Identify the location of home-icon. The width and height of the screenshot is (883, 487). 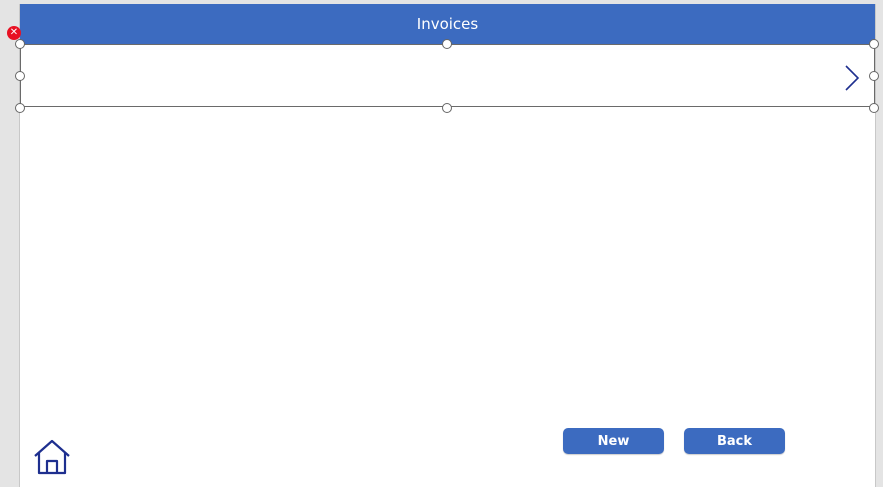
(52, 457).